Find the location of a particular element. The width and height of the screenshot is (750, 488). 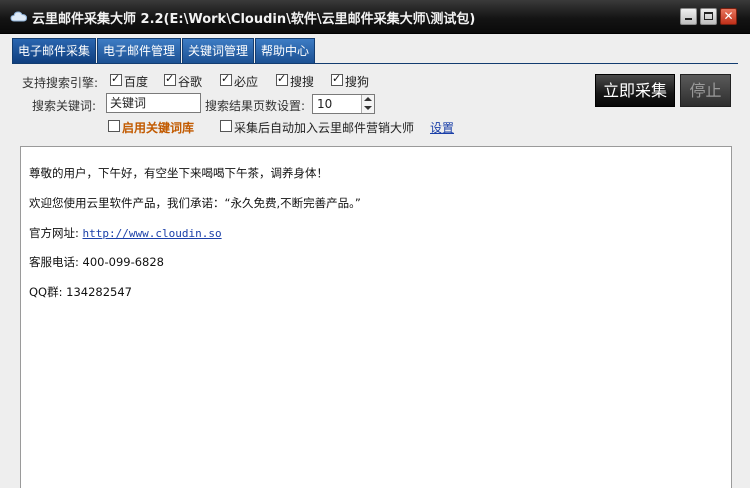

maximize-button is located at coordinates (708, 16).